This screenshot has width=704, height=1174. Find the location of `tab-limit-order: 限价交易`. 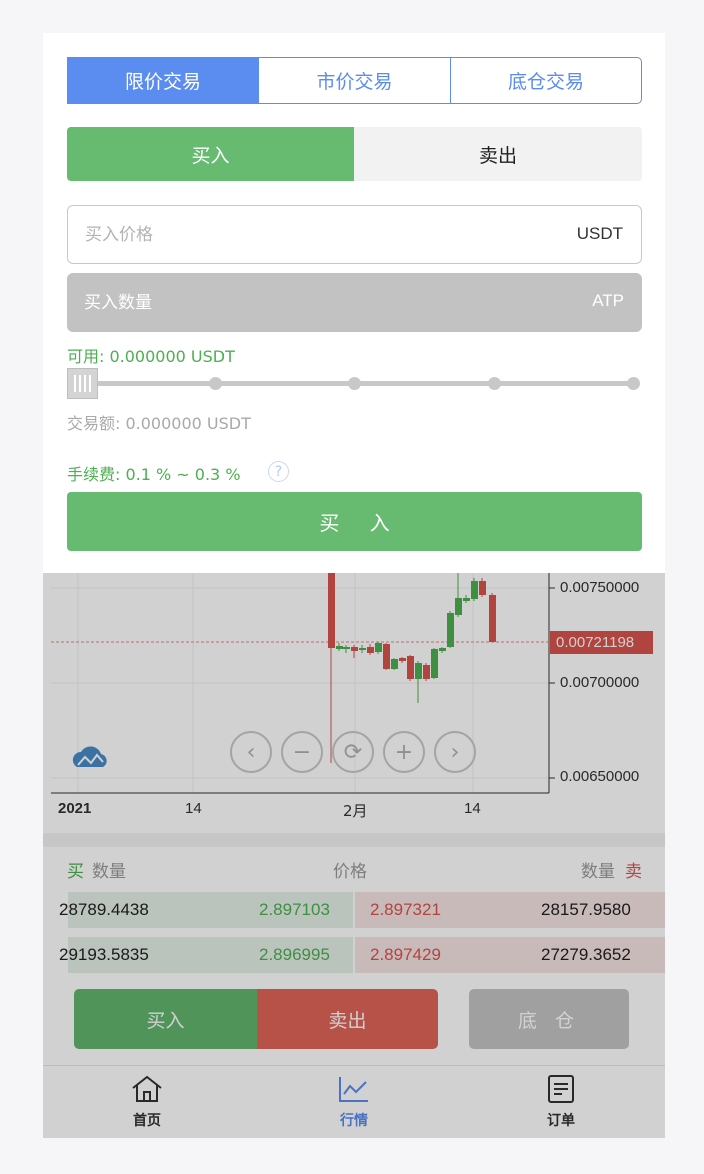

tab-limit-order: 限价交易 is located at coordinates (163, 80).